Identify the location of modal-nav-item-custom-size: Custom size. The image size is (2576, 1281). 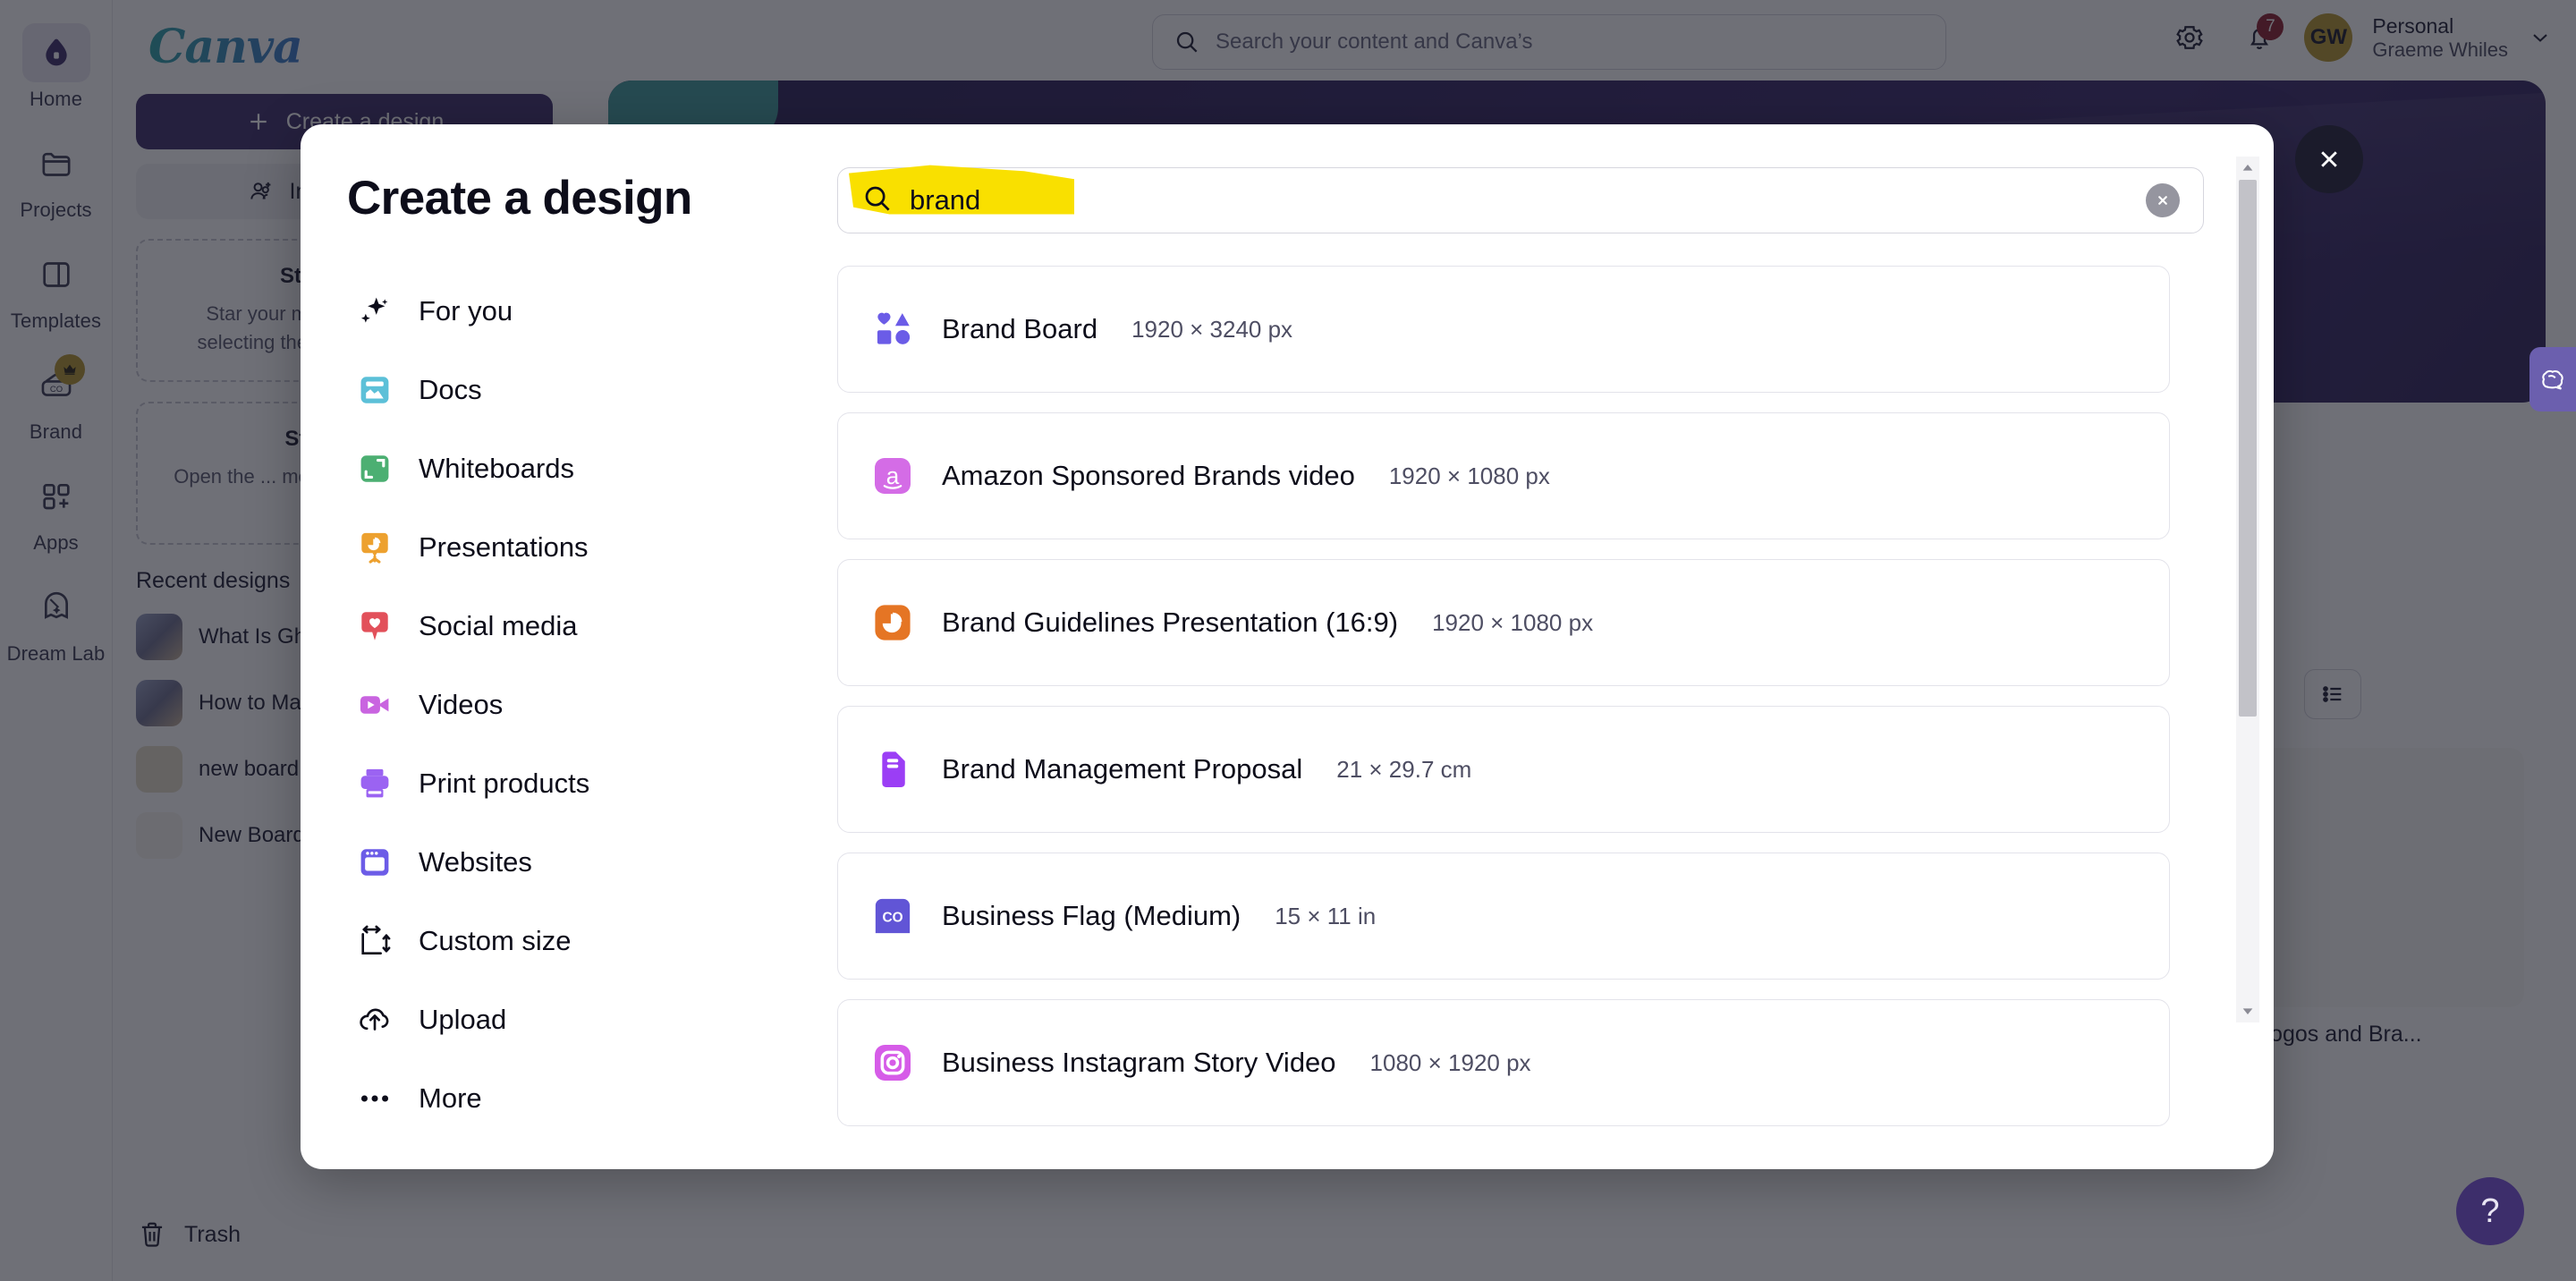
(592, 941).